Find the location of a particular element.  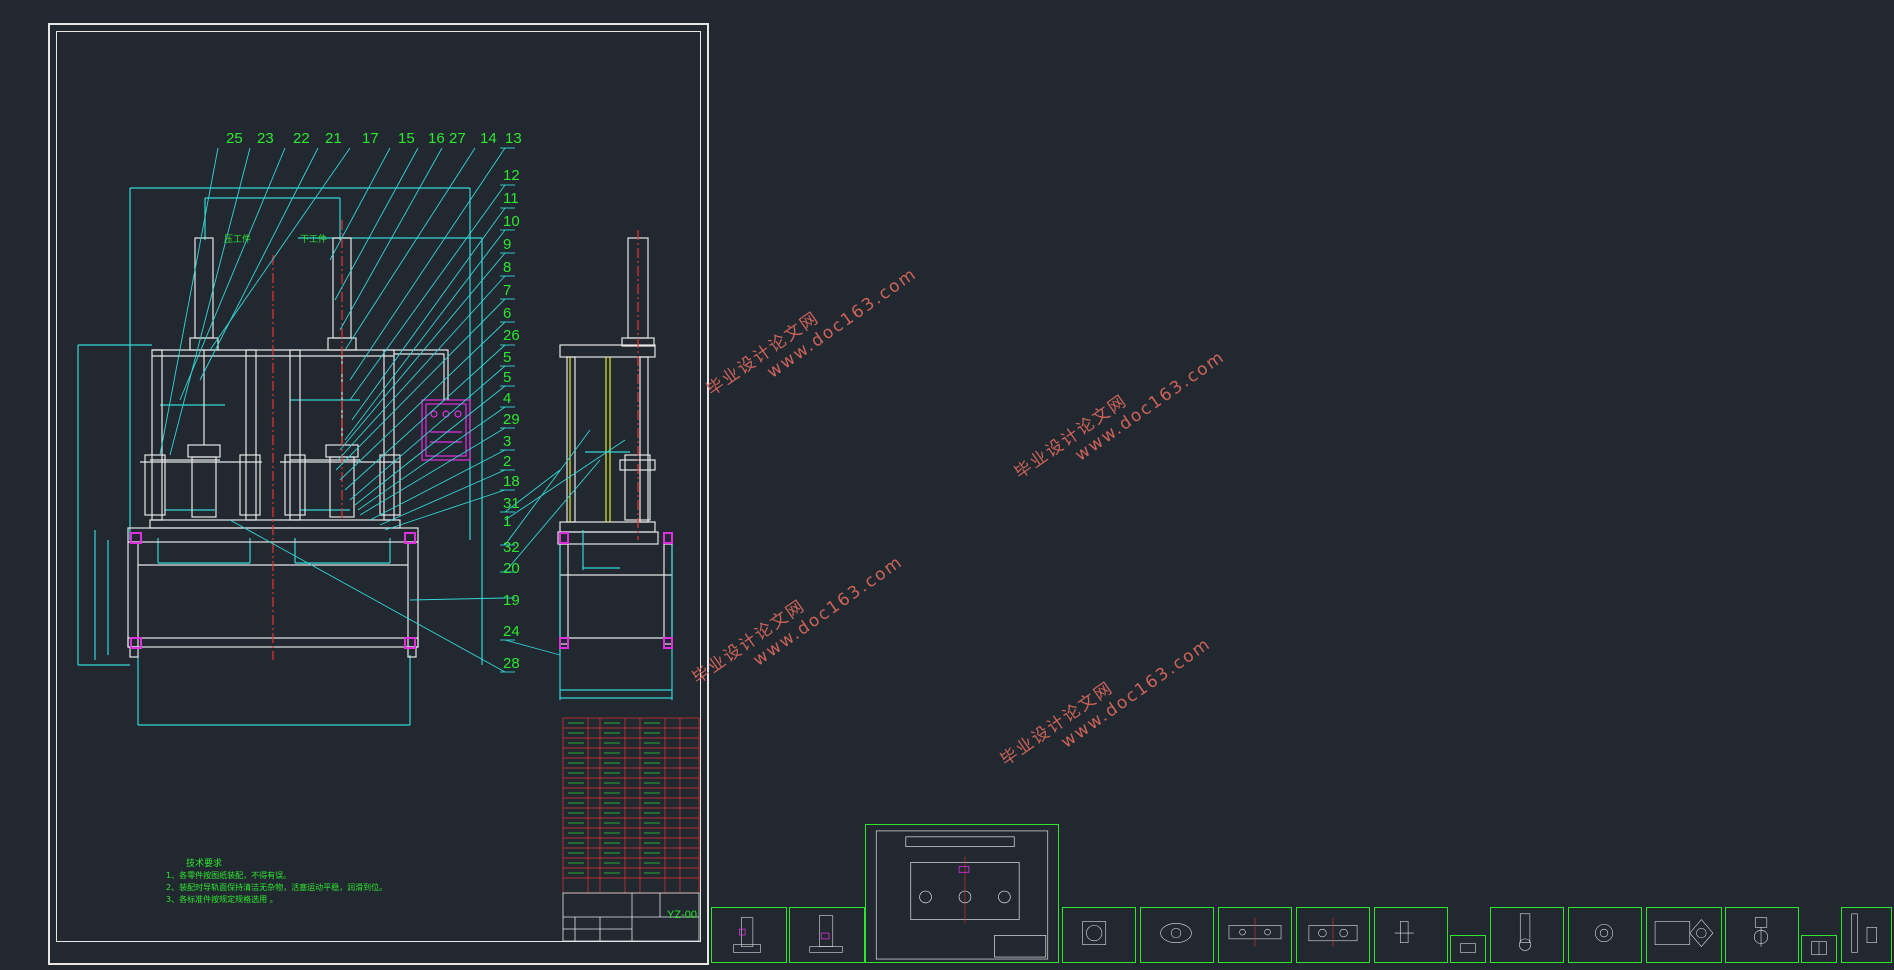

callout-right-1: 1 is located at coordinates (507, 521).